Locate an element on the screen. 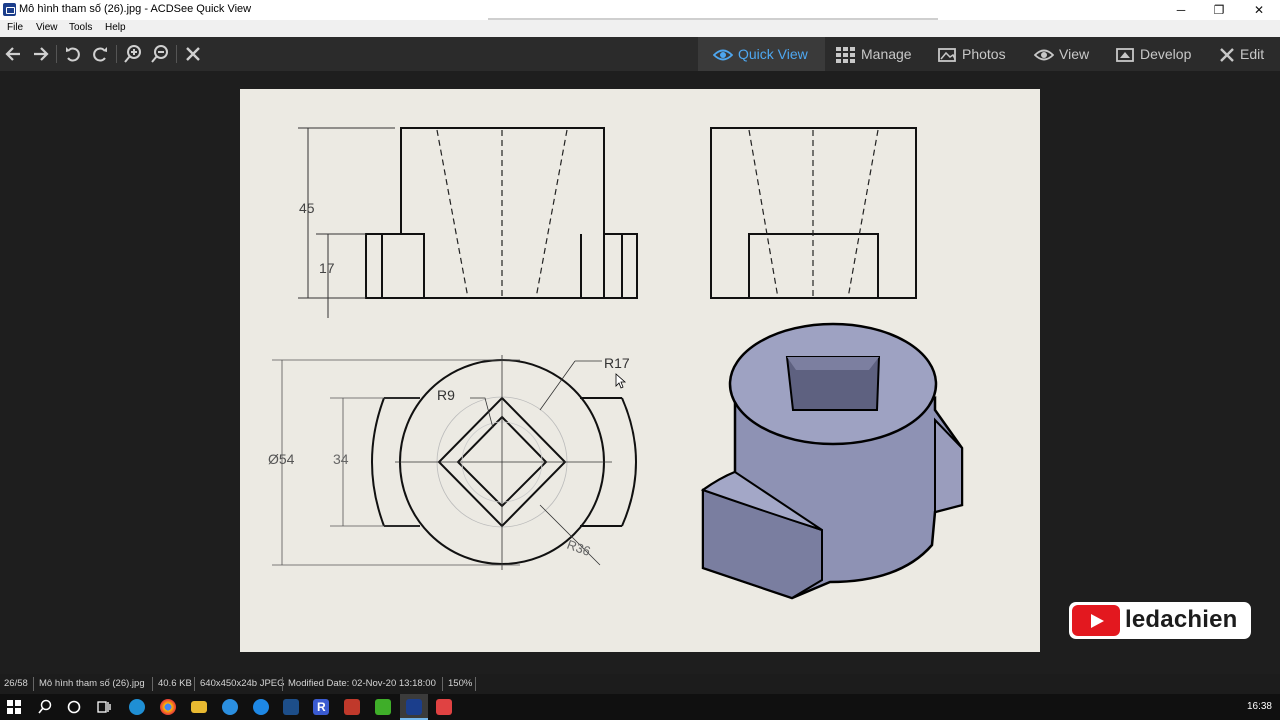 The height and width of the screenshot is (720, 1280). app-icon-red is located at coordinates (352, 707).